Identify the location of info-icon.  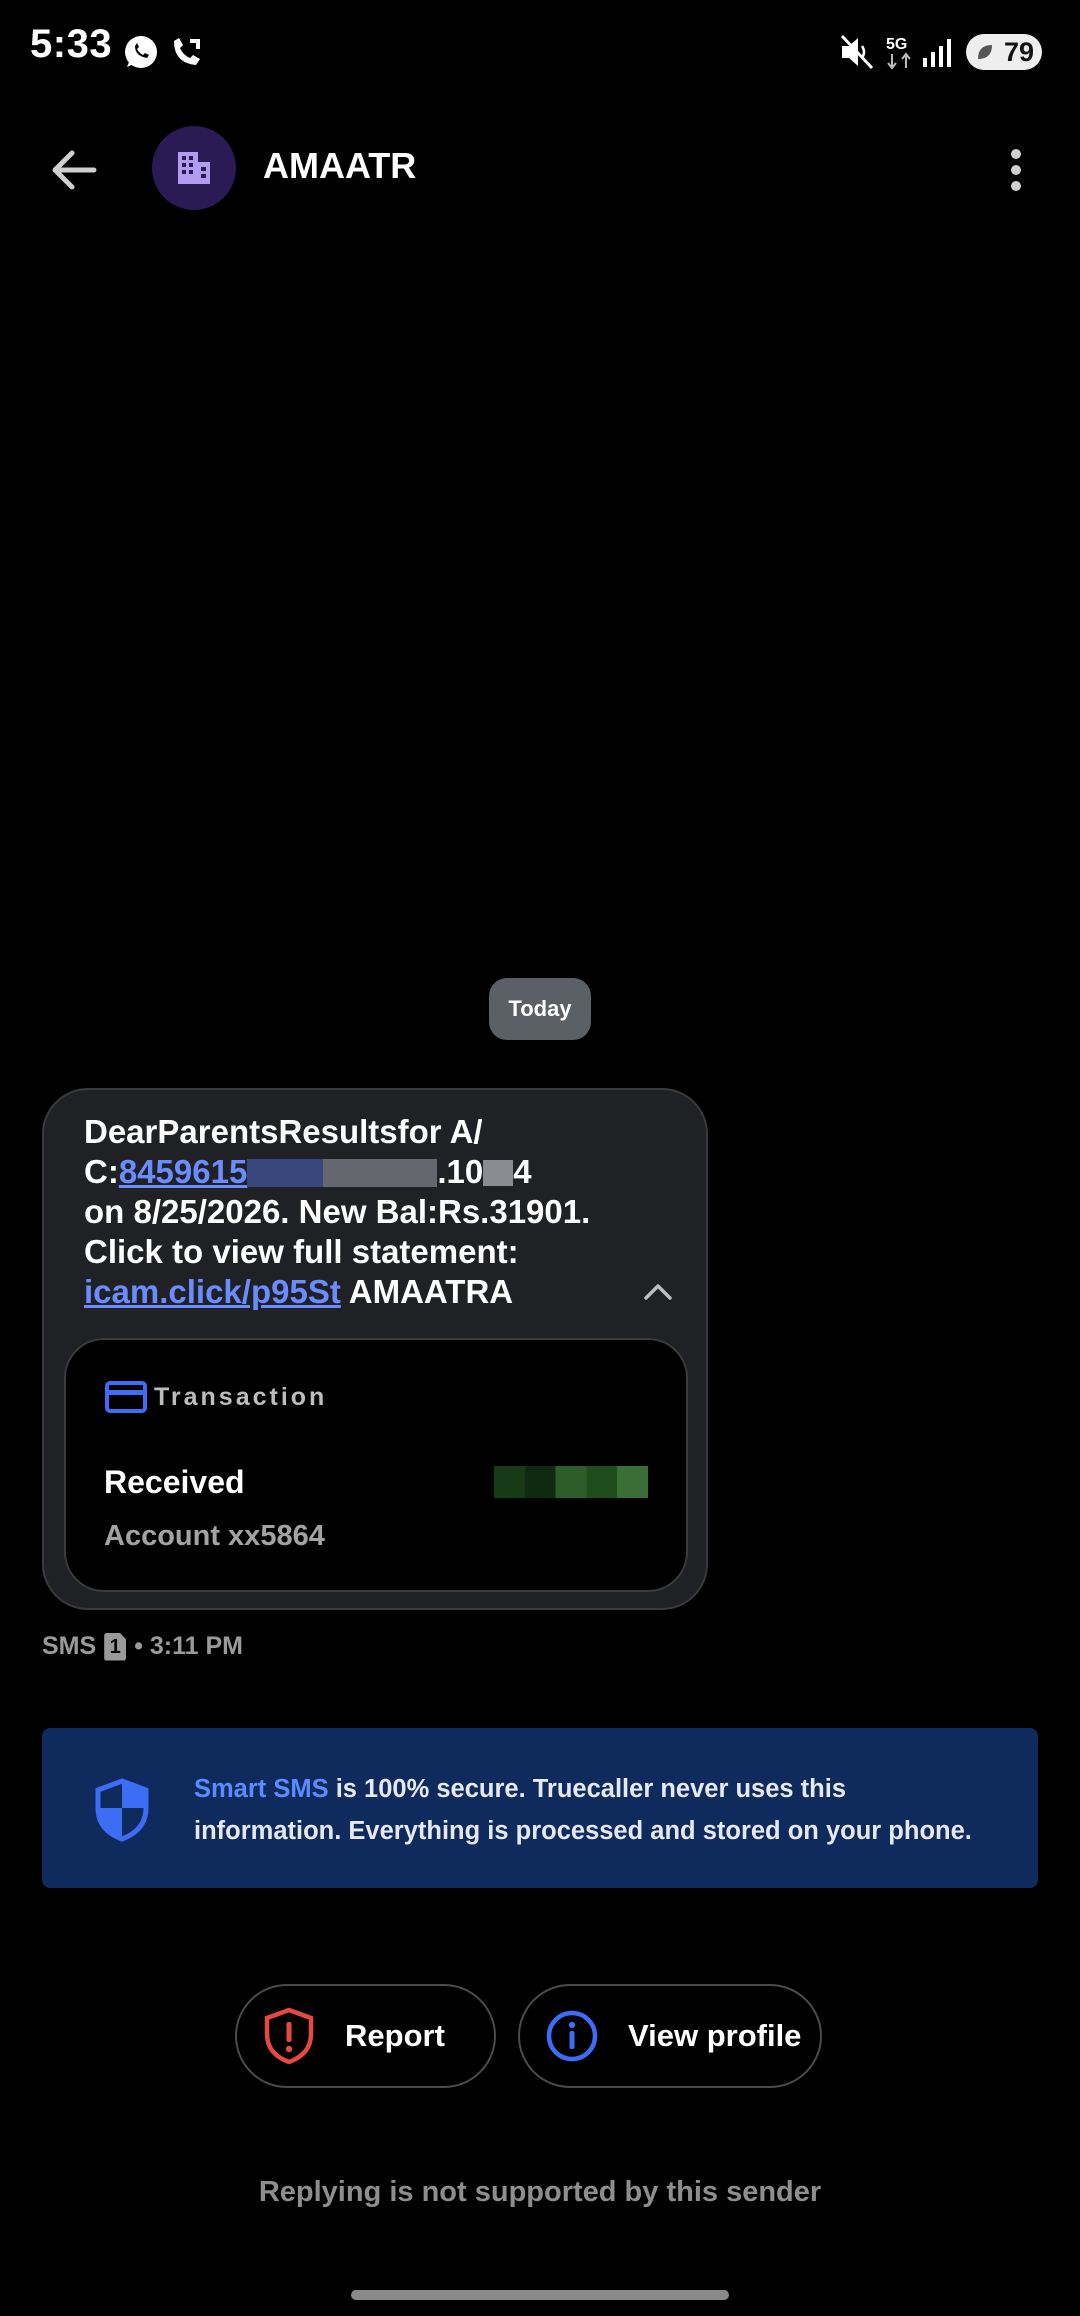
(572, 2036).